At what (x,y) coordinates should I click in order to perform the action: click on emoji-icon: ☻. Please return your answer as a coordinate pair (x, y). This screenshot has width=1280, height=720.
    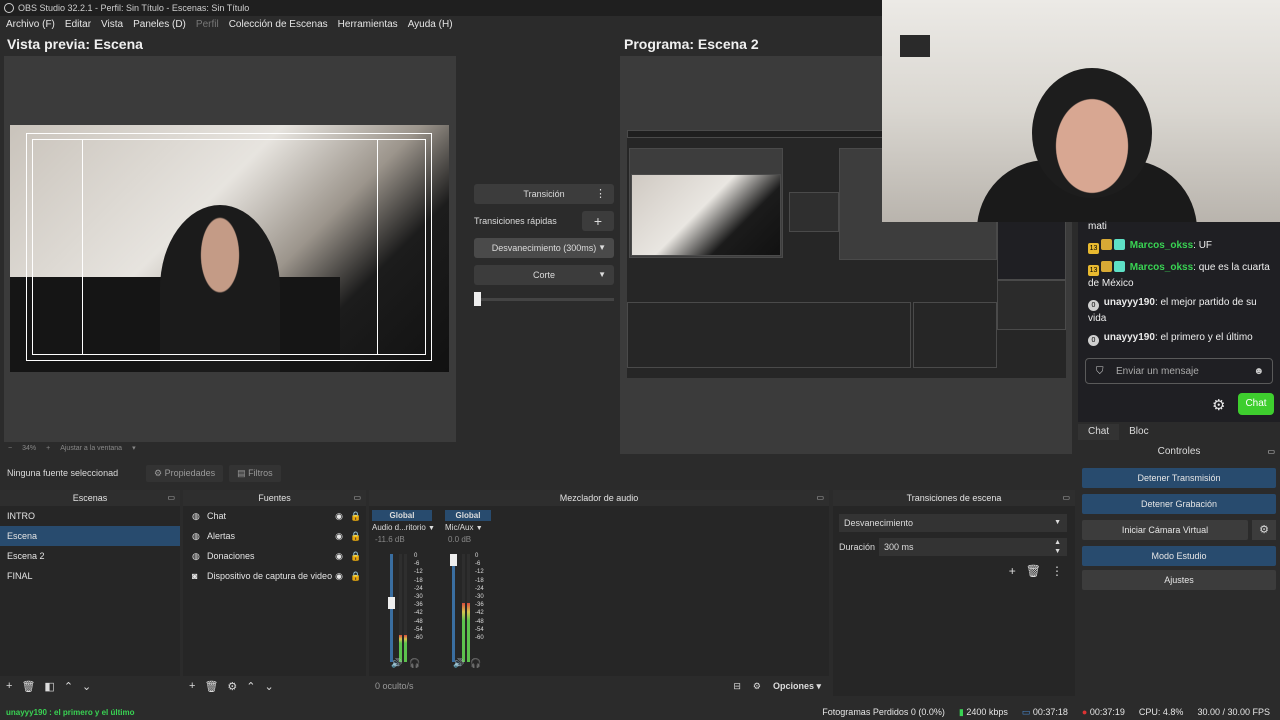
    Looking at the image, I should click on (1258, 371).